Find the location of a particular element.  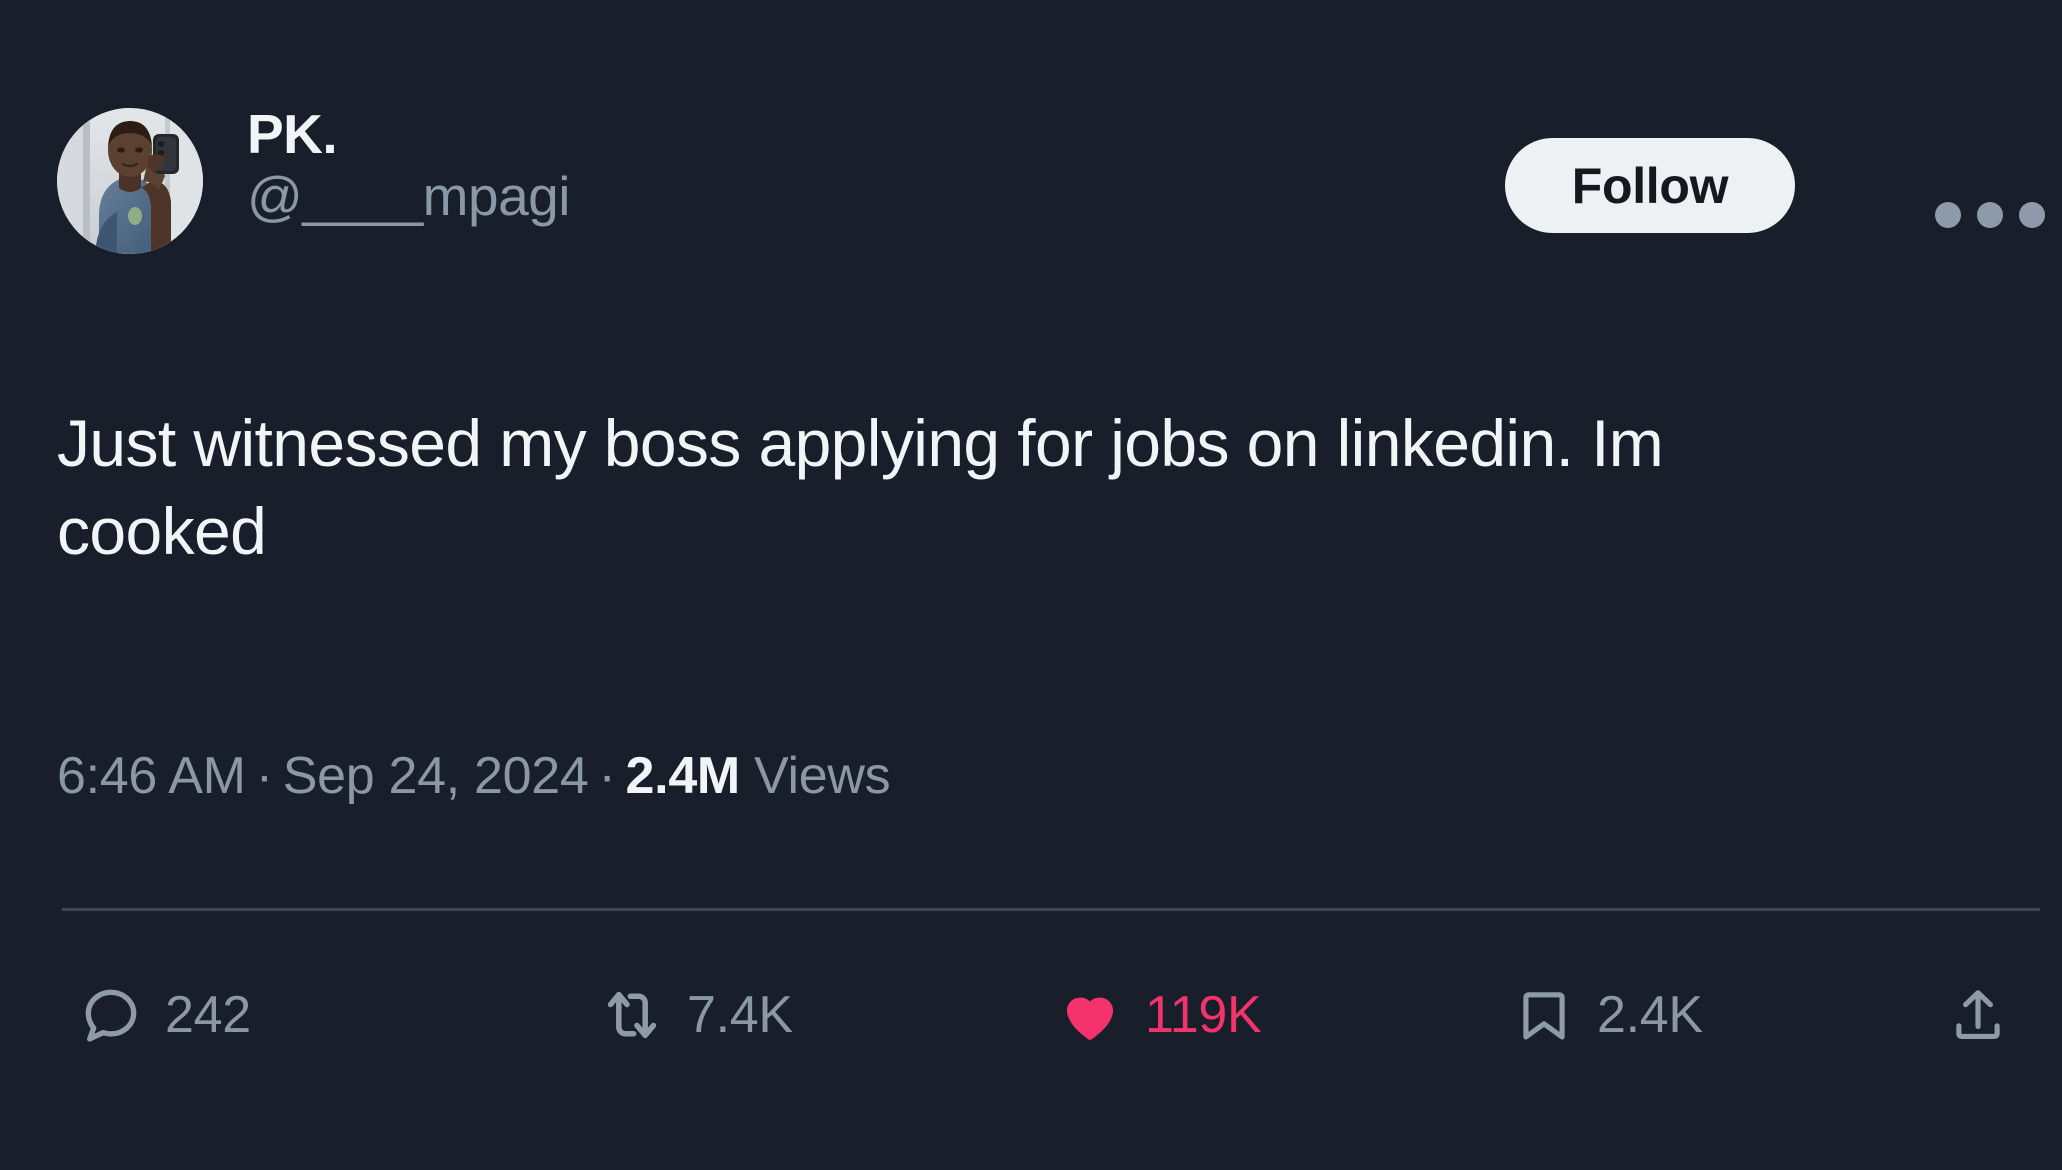

bookmark-button: 2.4K is located at coordinates (1608, 1015).